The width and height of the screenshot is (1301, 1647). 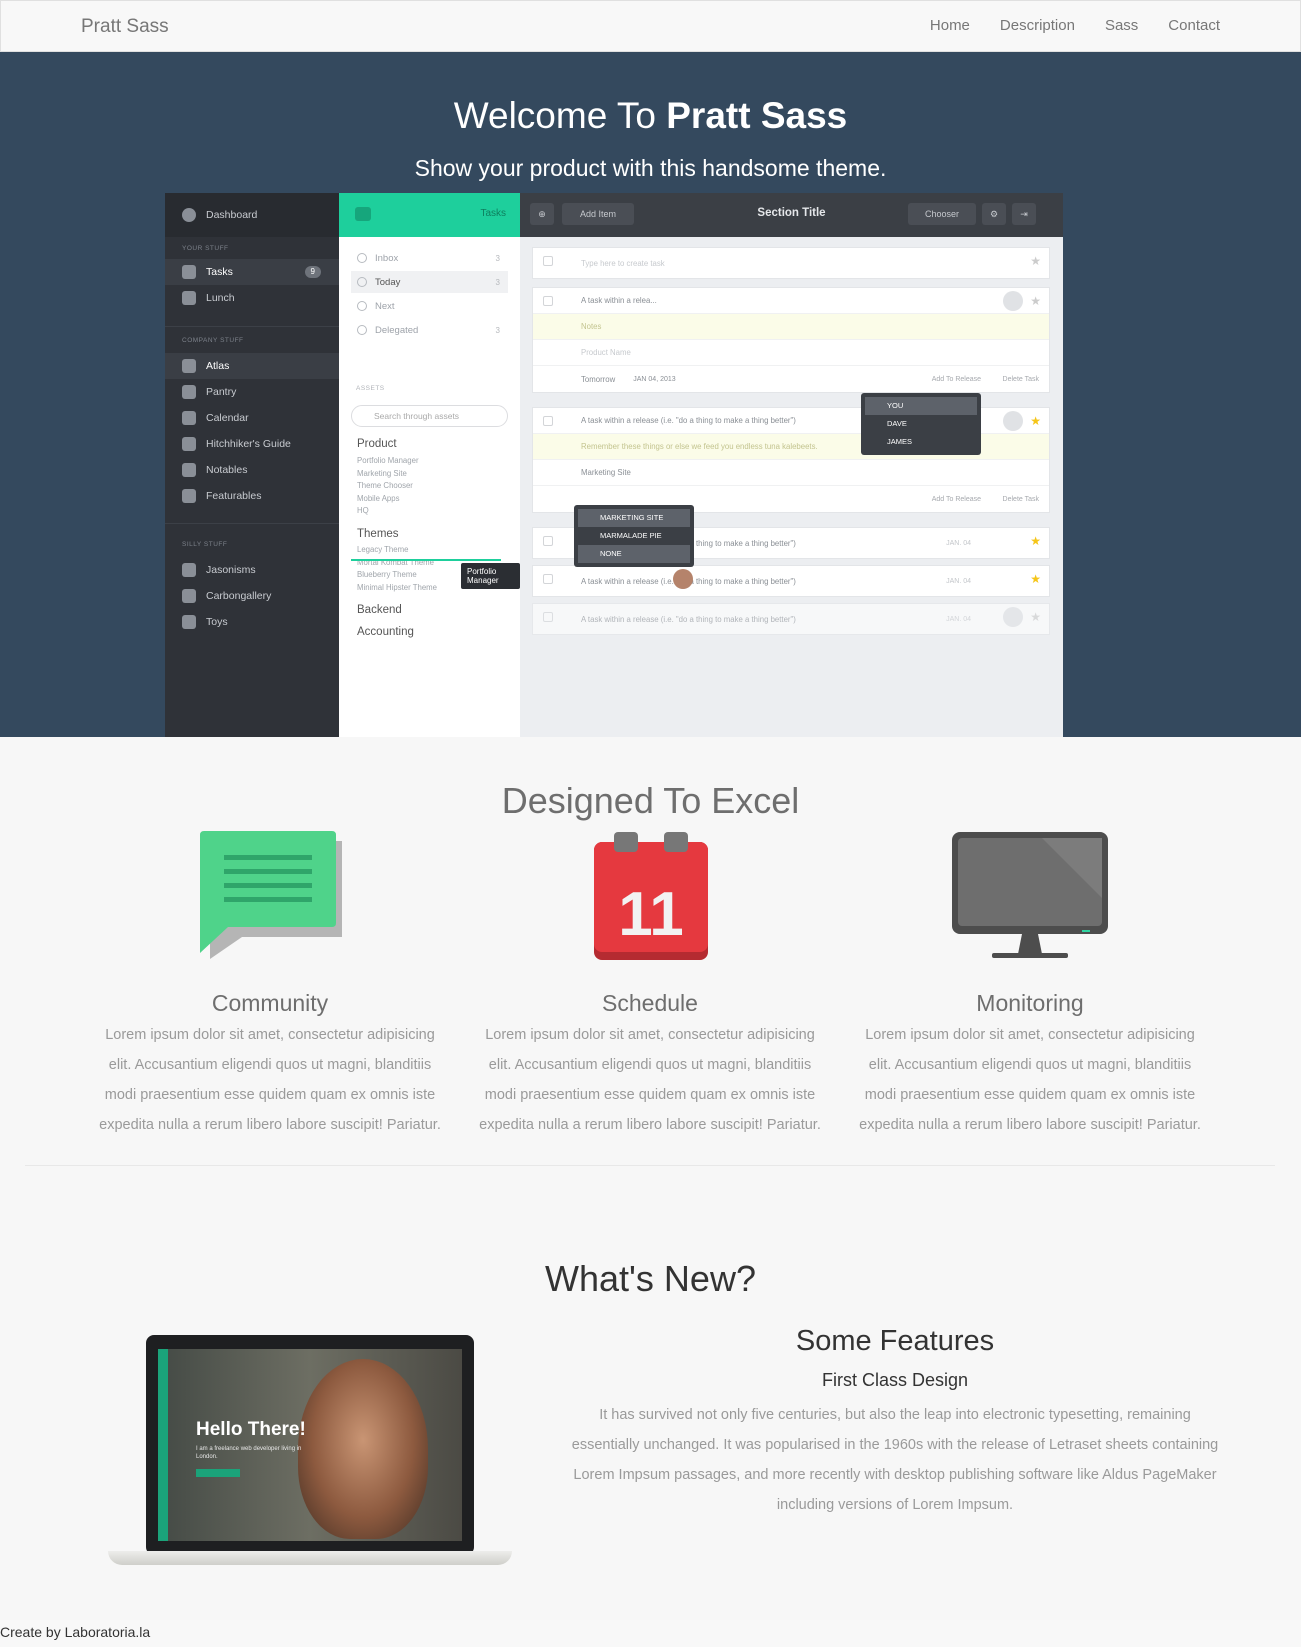 I want to click on list-next: Next, so click(x=429, y=306).